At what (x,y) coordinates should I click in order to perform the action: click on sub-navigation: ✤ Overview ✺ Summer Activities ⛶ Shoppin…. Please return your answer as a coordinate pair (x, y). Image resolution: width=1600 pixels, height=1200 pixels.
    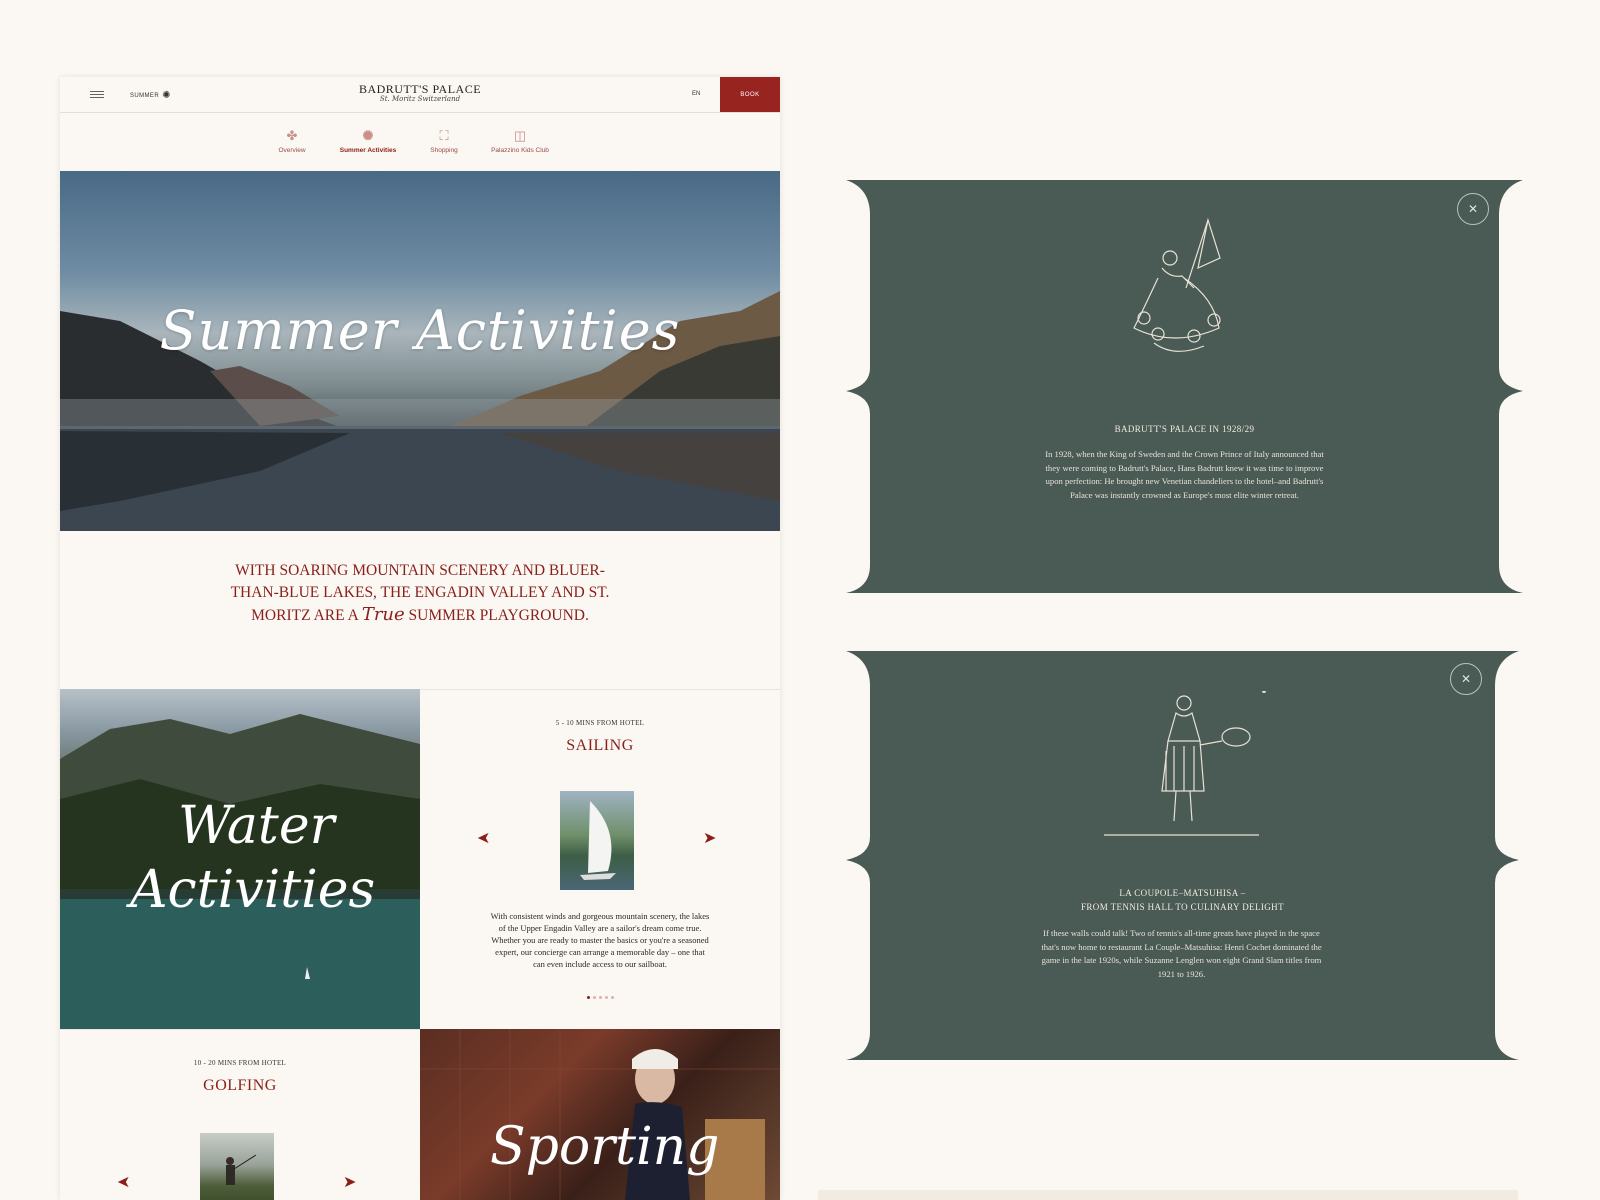
    Looking at the image, I should click on (420, 143).